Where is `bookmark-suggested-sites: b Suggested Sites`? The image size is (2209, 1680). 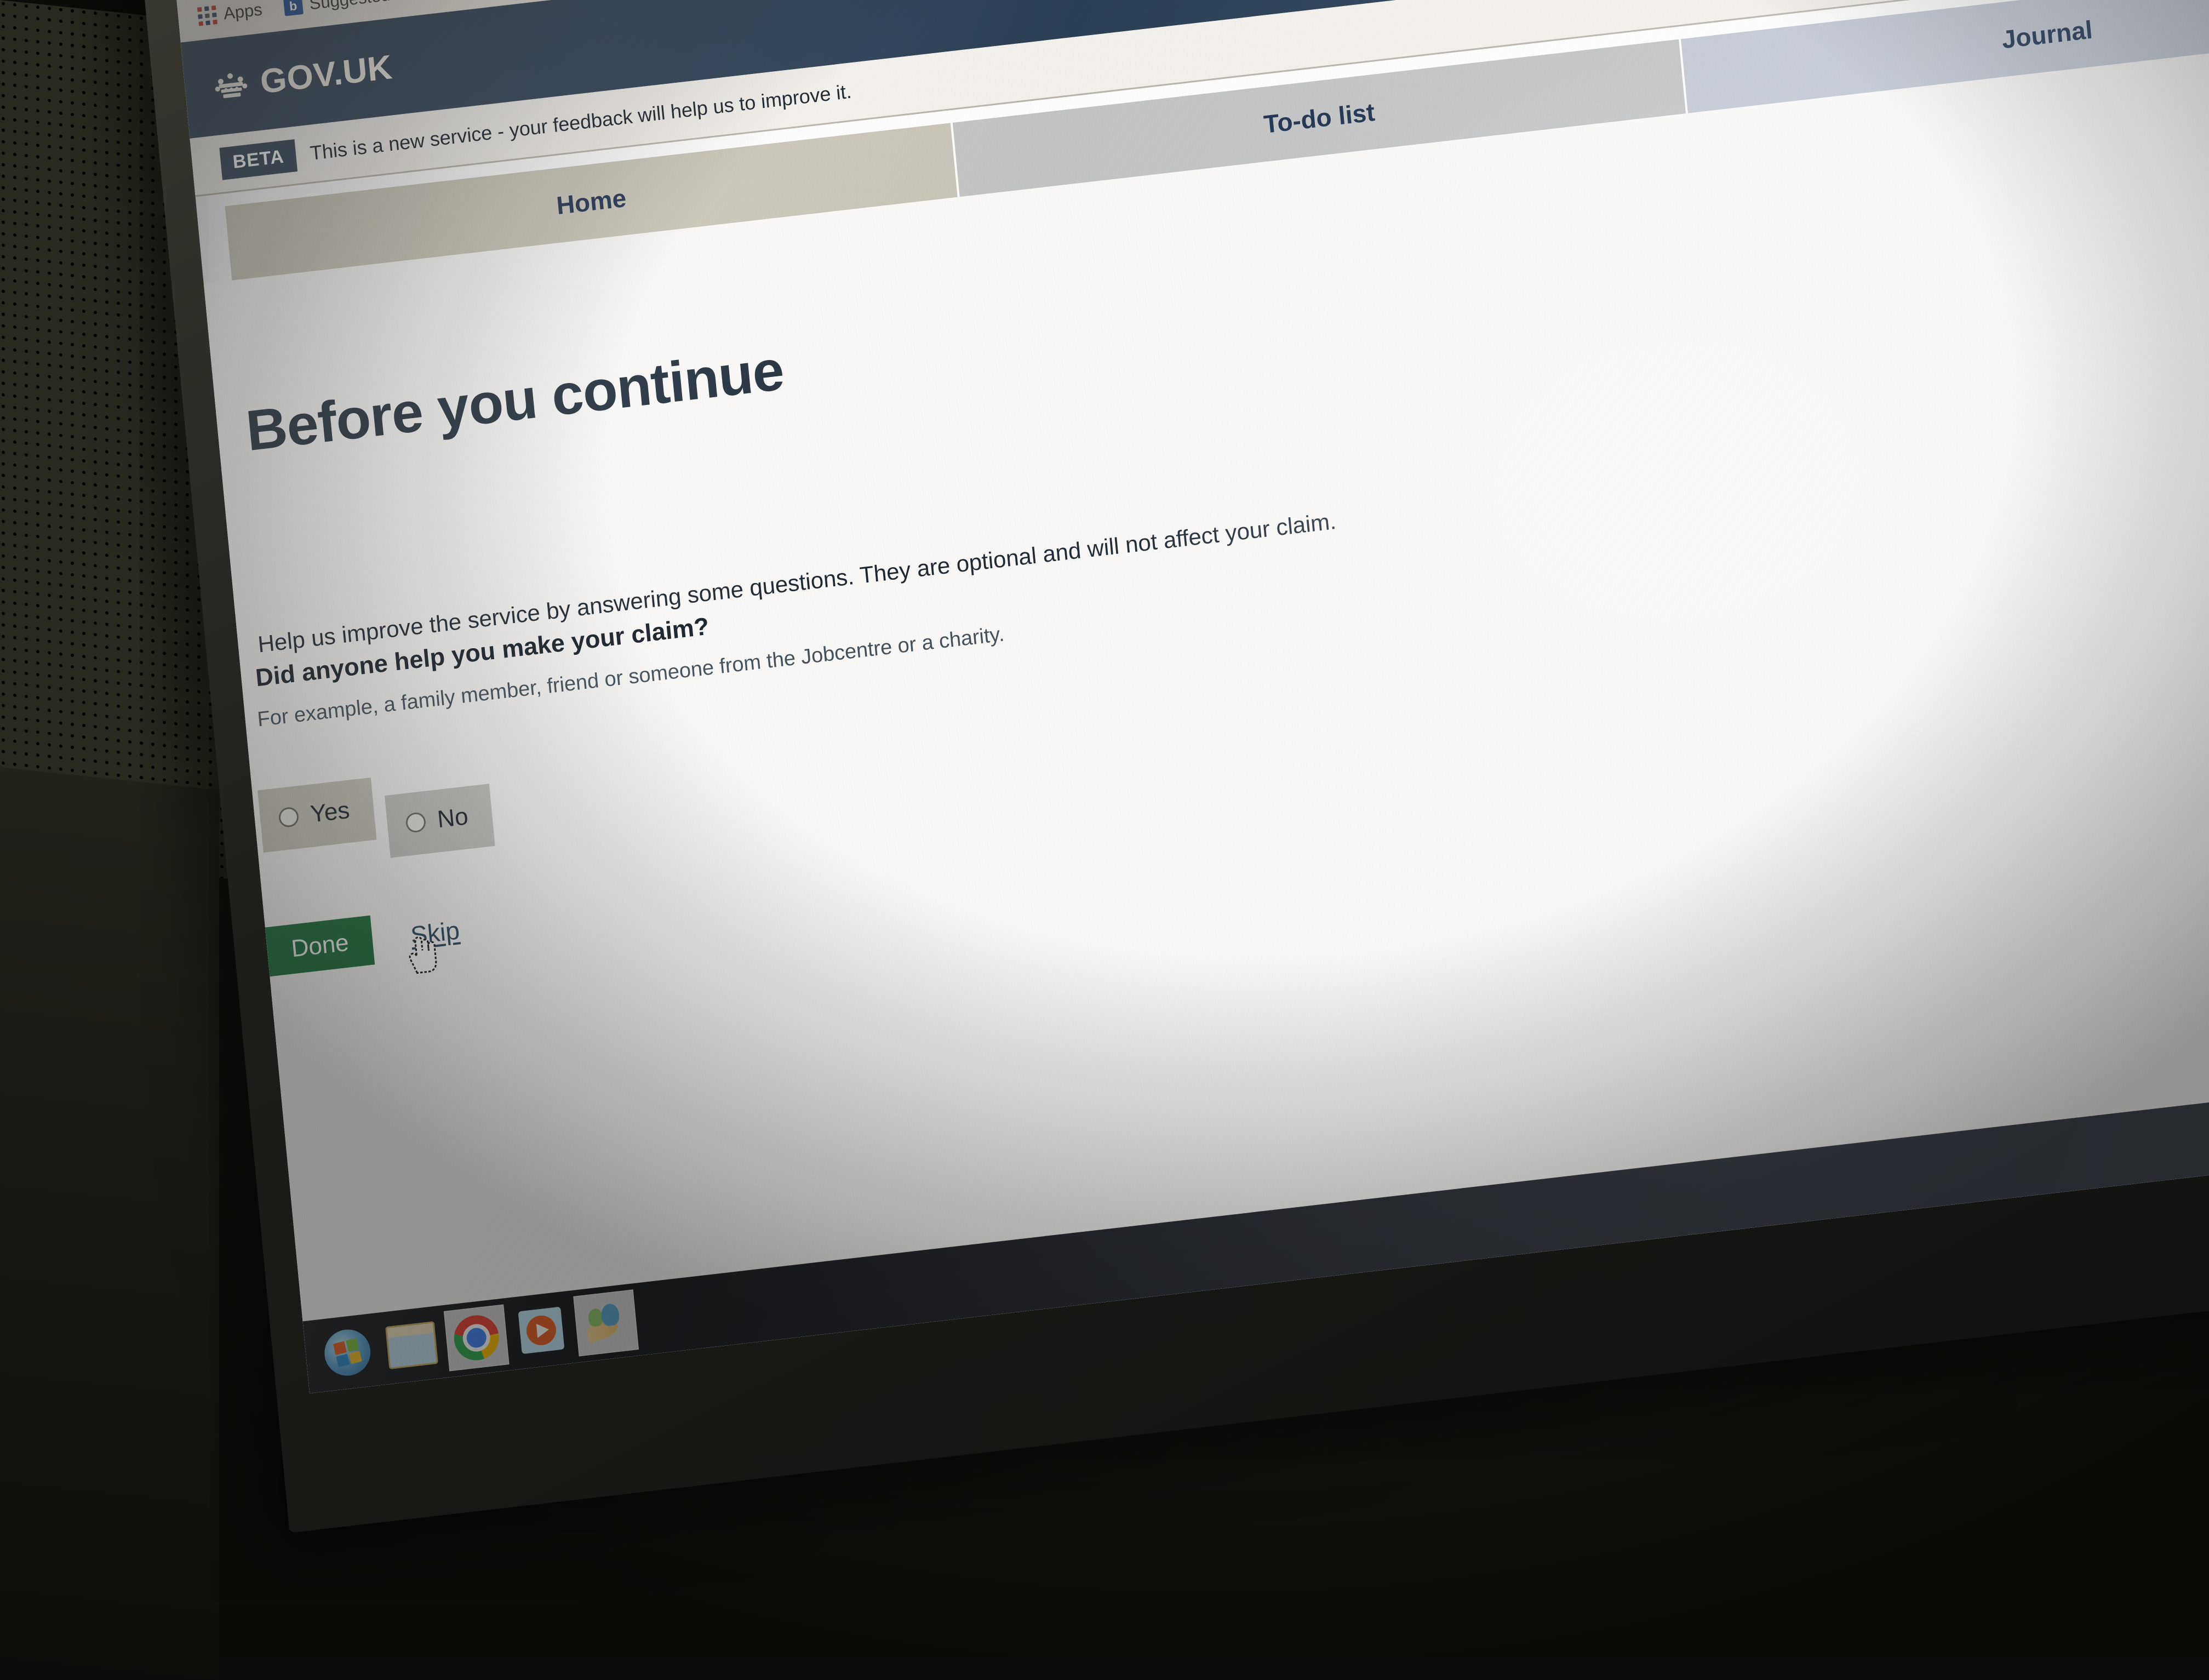
bookmark-suggested-sites: b Suggested Sites is located at coordinates (358, 8).